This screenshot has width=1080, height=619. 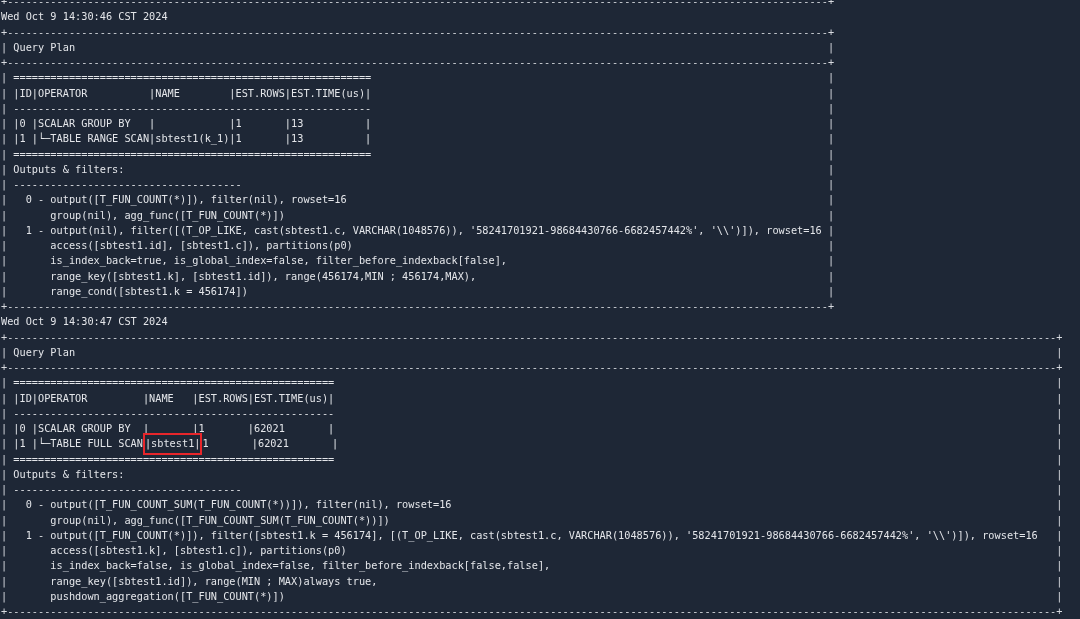 I want to click on output-text: access([sbtest1.k], [sbtest1.c]), partitions(p0), so click(x=198, y=550).